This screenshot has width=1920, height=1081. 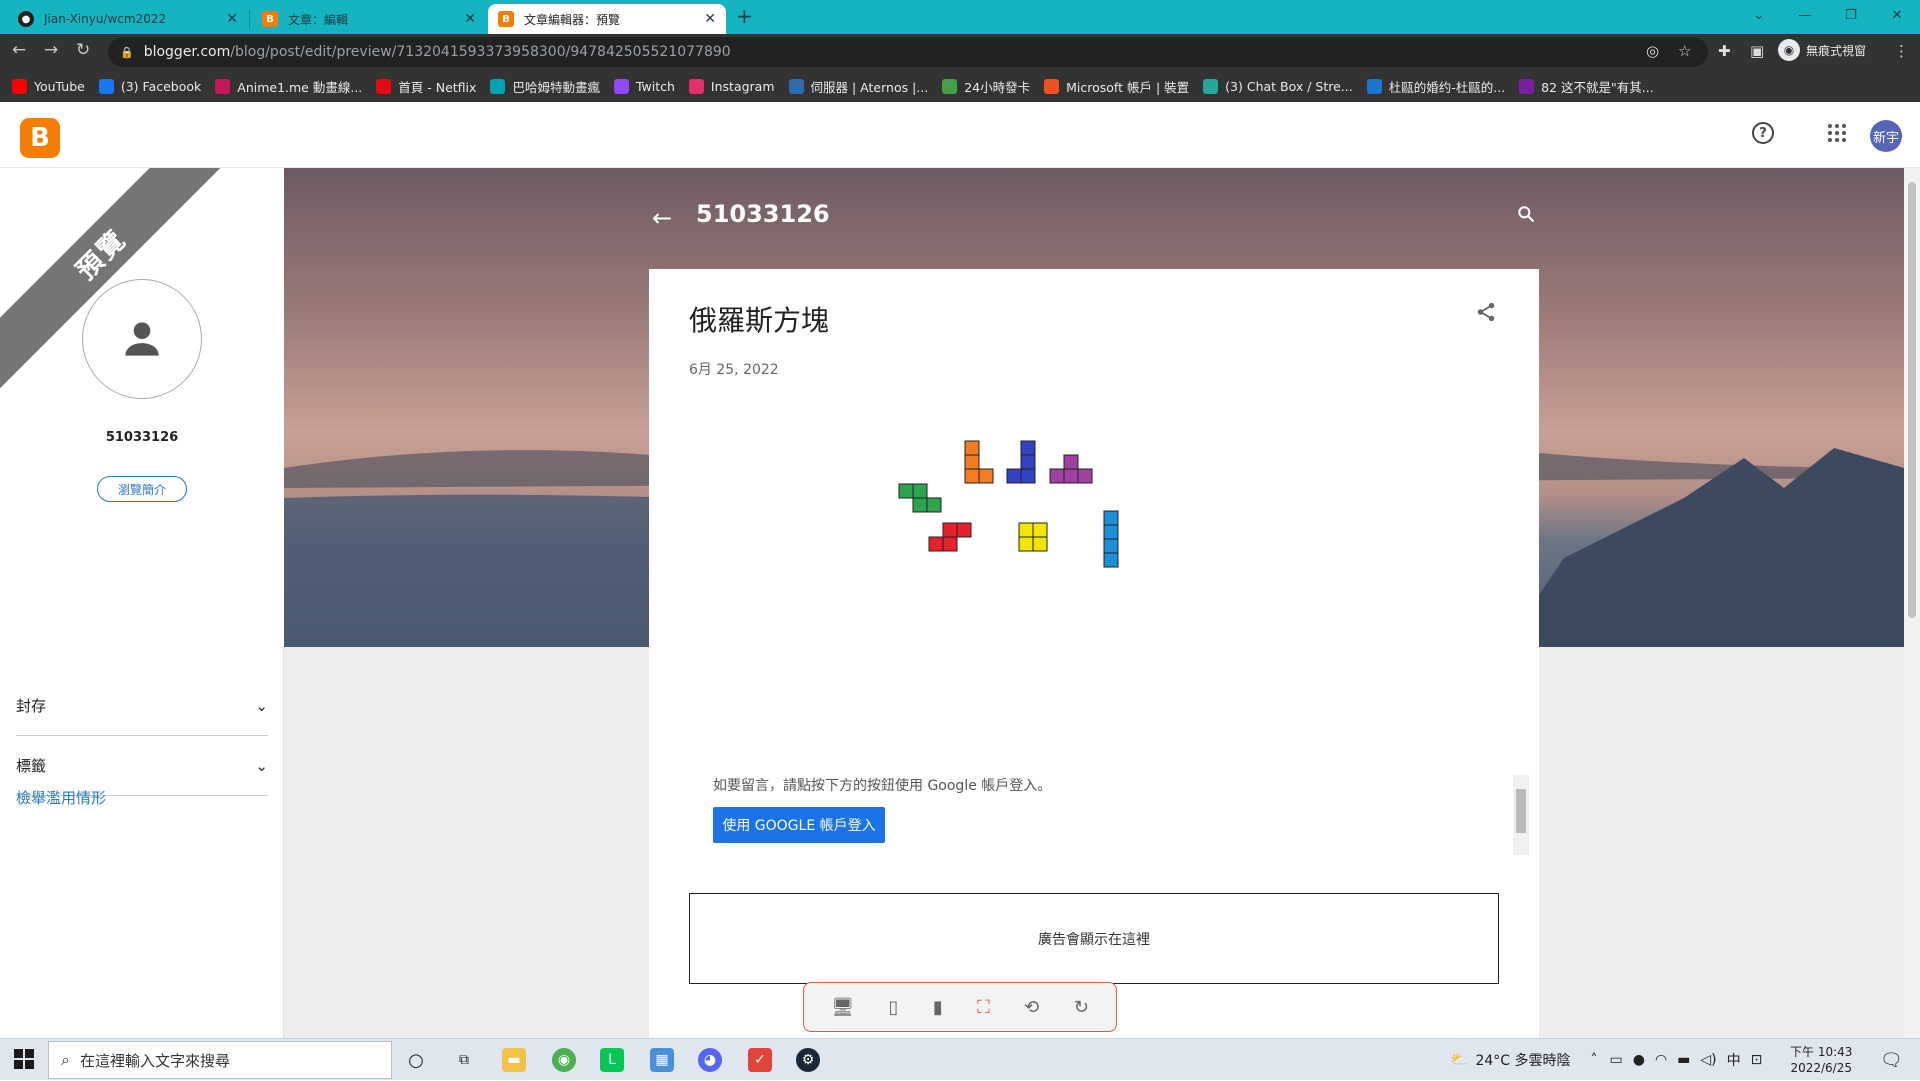 What do you see at coordinates (149, 86) in the screenshot?
I see `bookmark-item: (3) Facebook` at bounding box center [149, 86].